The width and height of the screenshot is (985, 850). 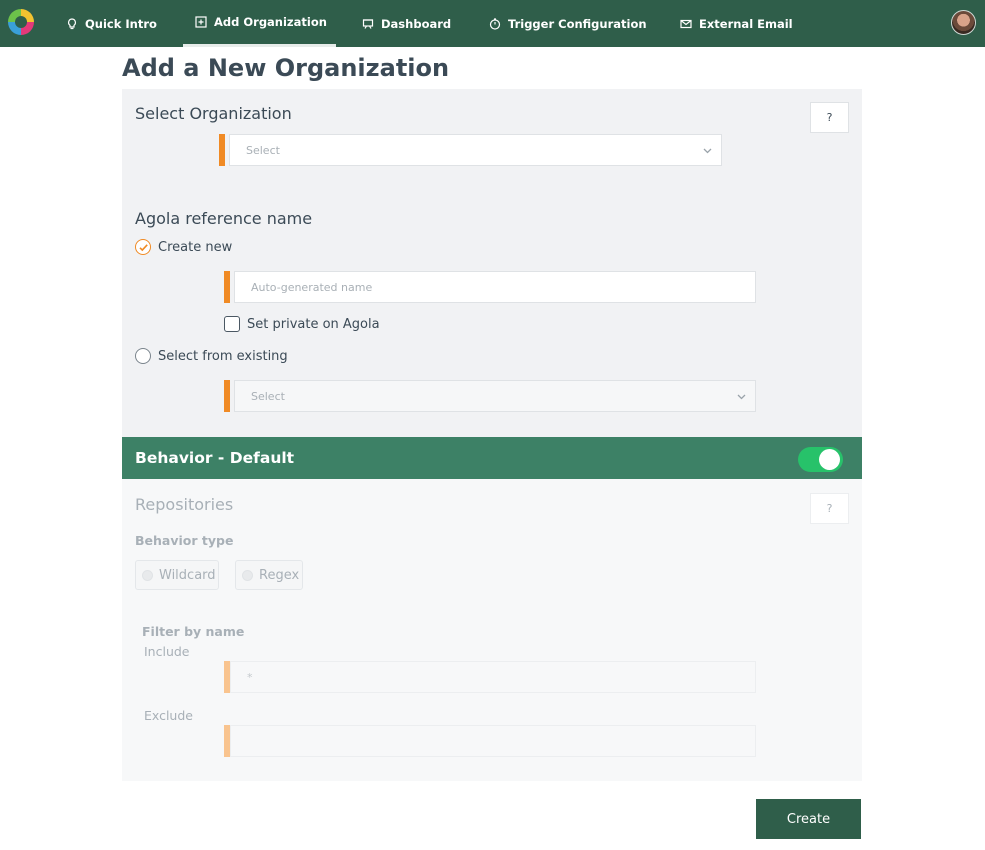 I want to click on regex-option: Regex, so click(x=269, y=575).